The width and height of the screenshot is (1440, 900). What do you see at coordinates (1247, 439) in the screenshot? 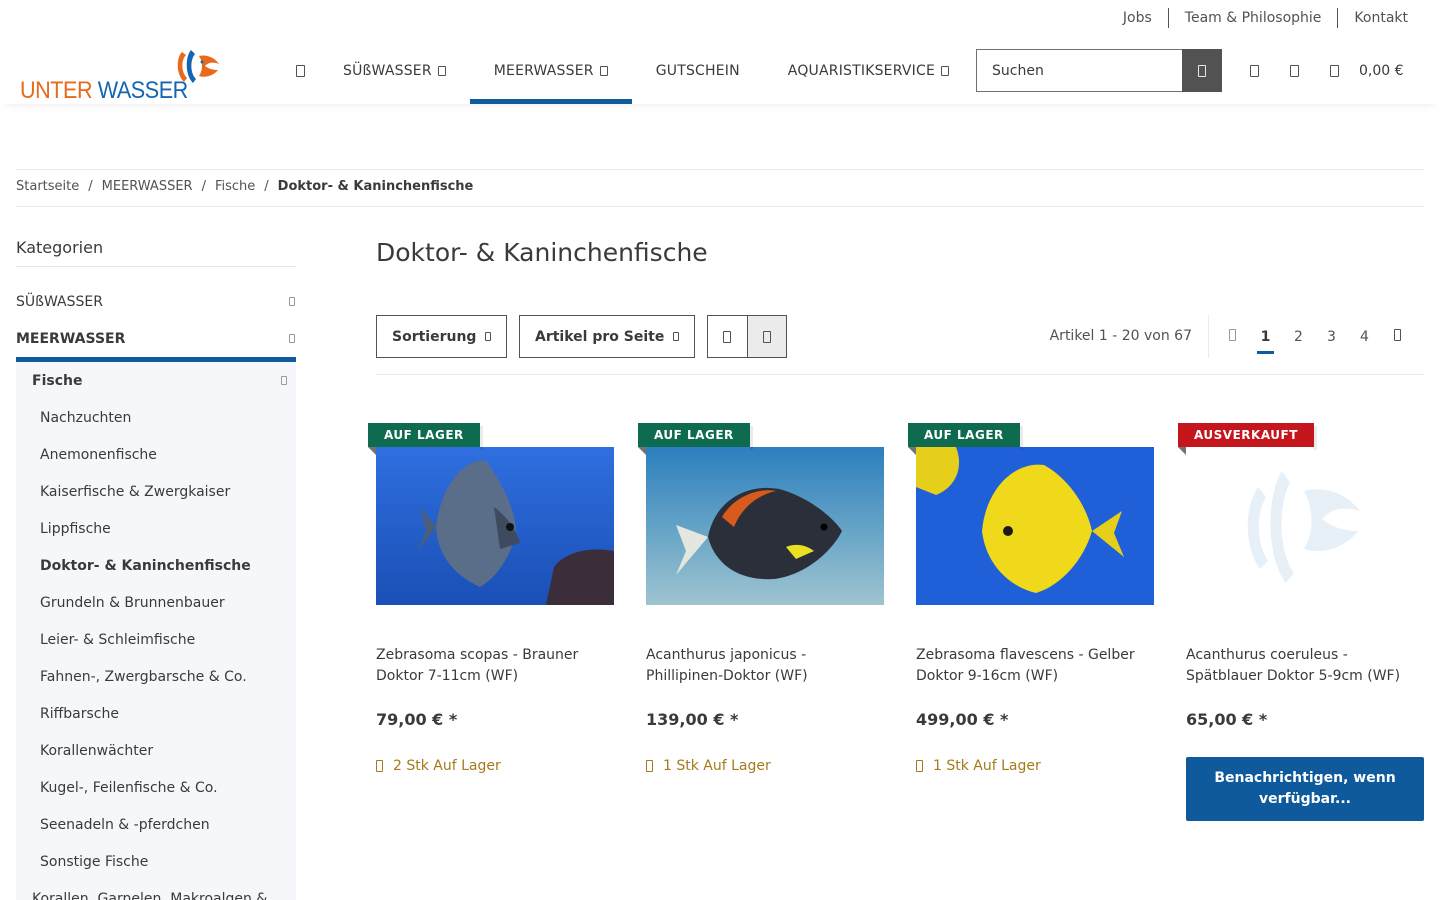
I see `stock-badge: AUSVERKAUFT` at bounding box center [1247, 439].